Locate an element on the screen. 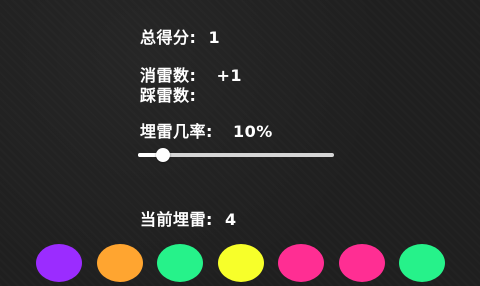 This screenshot has width=480, height=286. mine-rate: 埋雷几率: 10% is located at coordinates (206, 130).